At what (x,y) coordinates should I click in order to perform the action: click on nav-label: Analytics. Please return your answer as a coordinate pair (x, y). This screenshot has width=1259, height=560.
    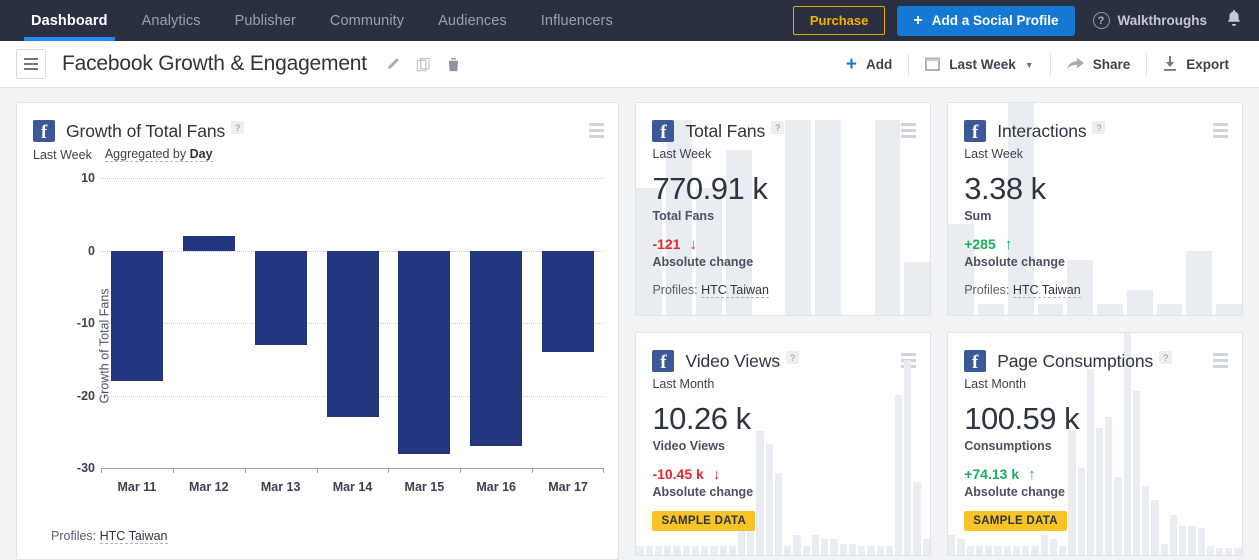
    Looking at the image, I should click on (171, 20).